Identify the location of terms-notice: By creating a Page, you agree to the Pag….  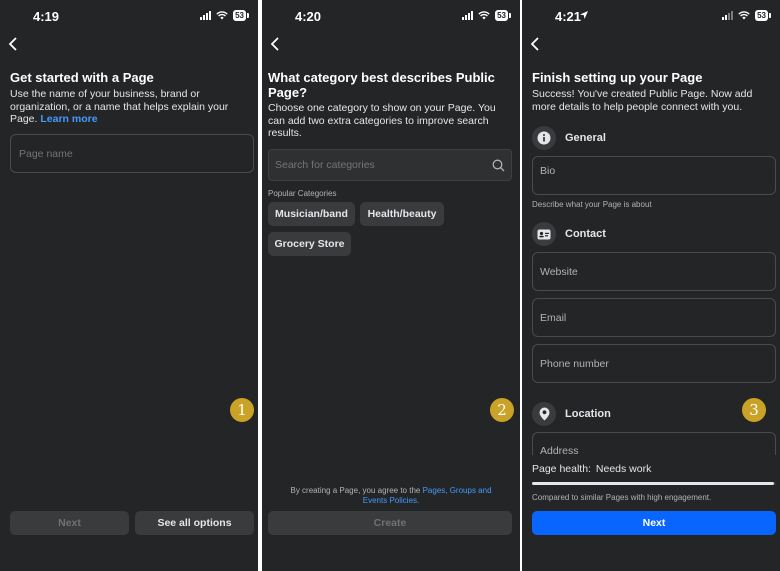
(391, 496).